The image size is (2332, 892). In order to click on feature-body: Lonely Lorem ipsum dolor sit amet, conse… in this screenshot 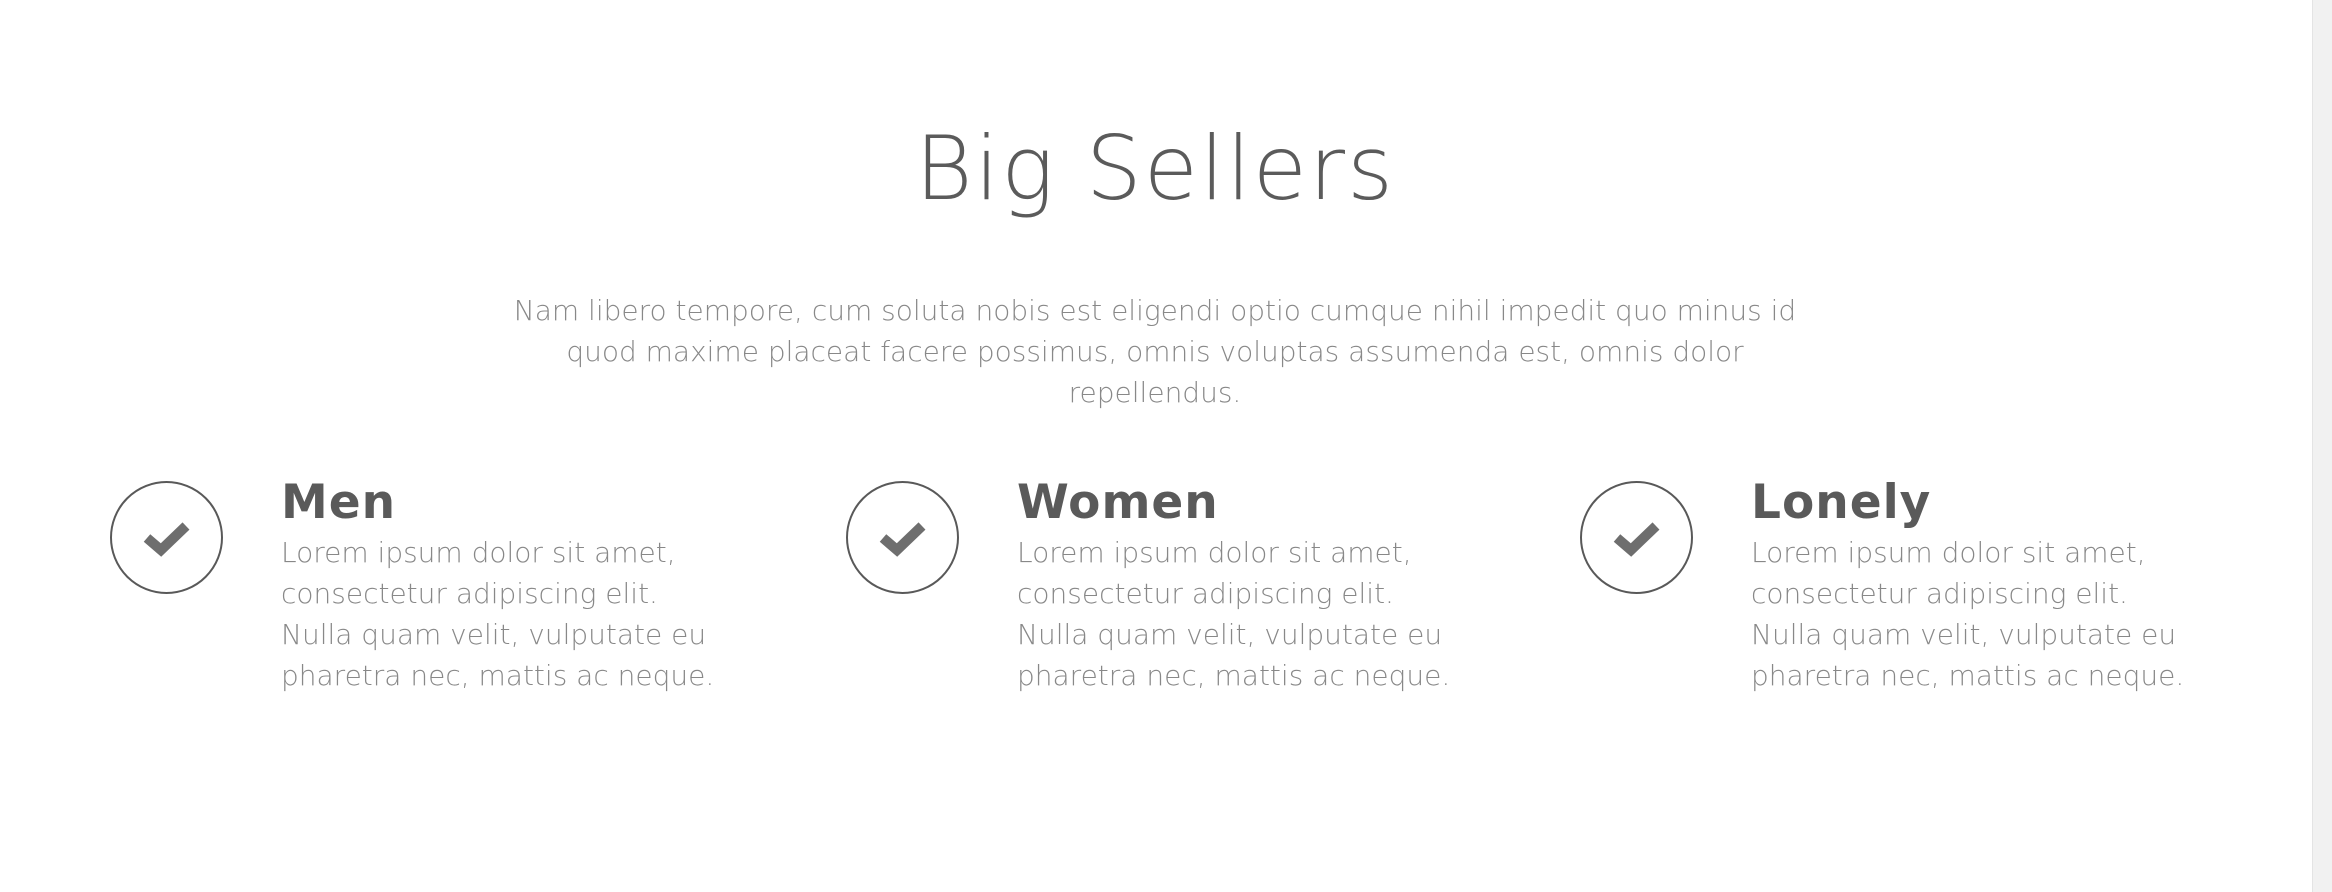, I will do `click(1971, 587)`.